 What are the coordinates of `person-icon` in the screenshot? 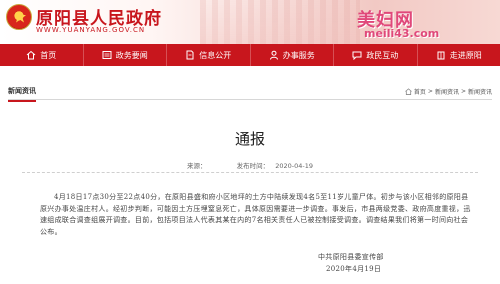 It's located at (273, 55).